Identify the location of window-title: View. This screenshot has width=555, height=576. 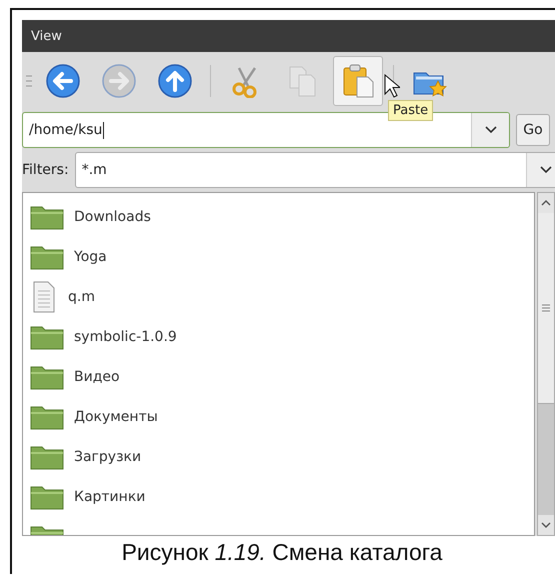
(288, 36).